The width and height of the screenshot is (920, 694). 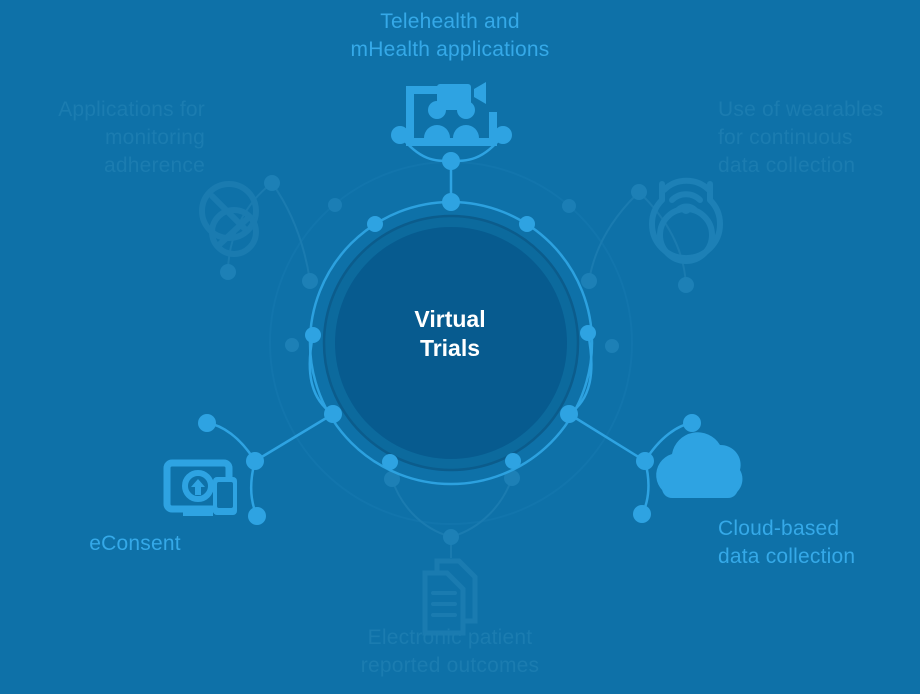 I want to click on label-adherence: Applications for monitoring adherence, so click(x=131, y=137).